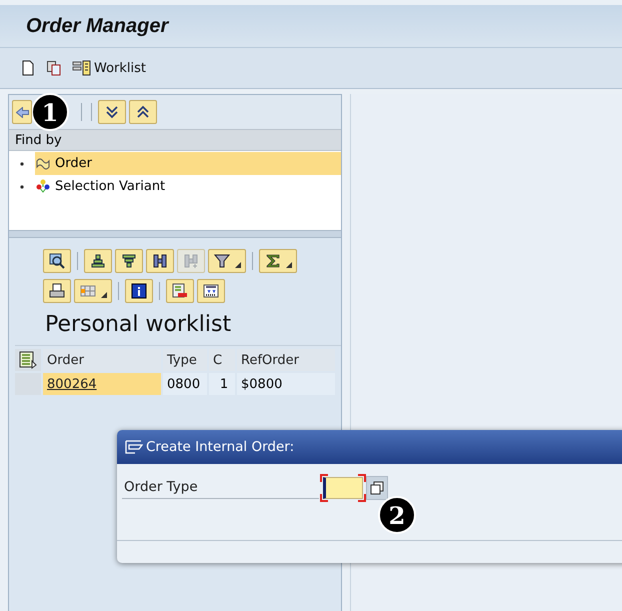  I want to click on table-cell: 0800, so click(185, 384).